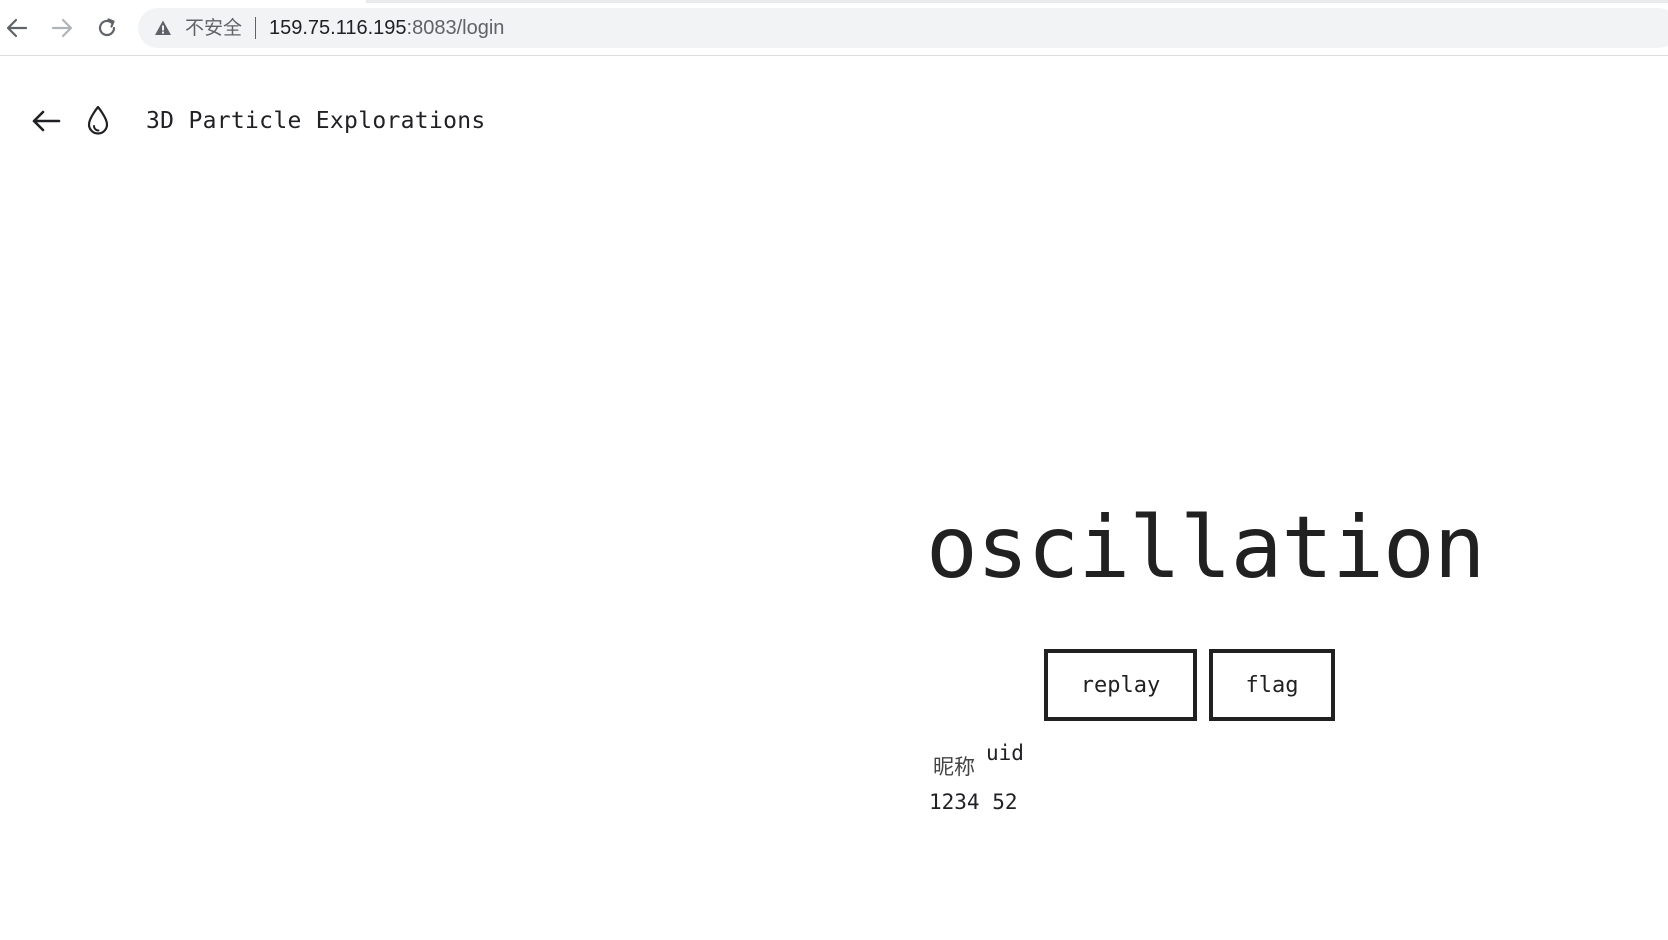 Image resolution: width=1668 pixels, height=940 pixels. I want to click on back-arrow-icon, so click(46, 121).